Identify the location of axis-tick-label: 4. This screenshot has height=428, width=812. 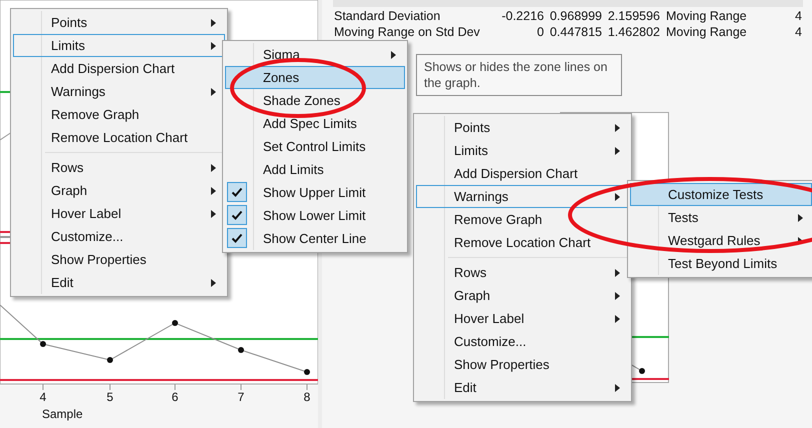
(43, 397).